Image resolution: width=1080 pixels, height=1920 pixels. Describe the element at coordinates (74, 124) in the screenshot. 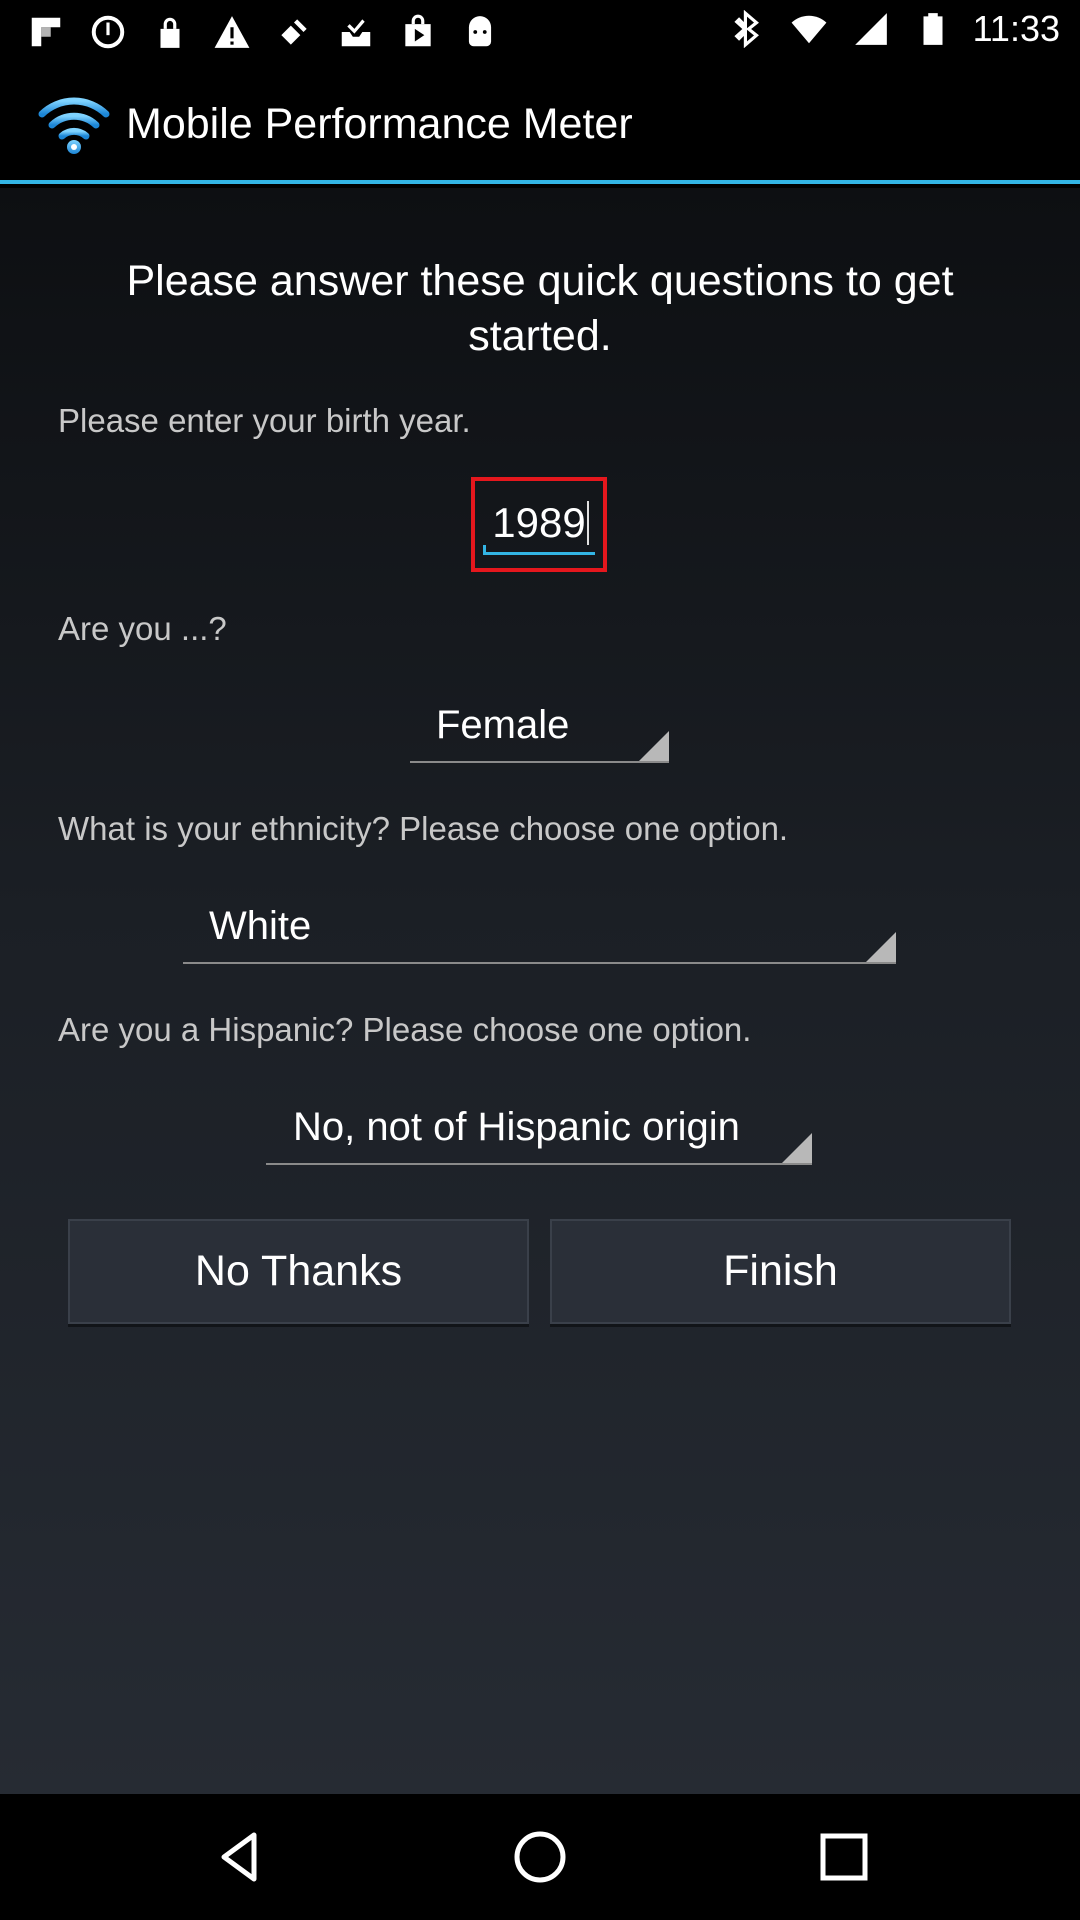

I see `wifi-logo-icon` at that location.